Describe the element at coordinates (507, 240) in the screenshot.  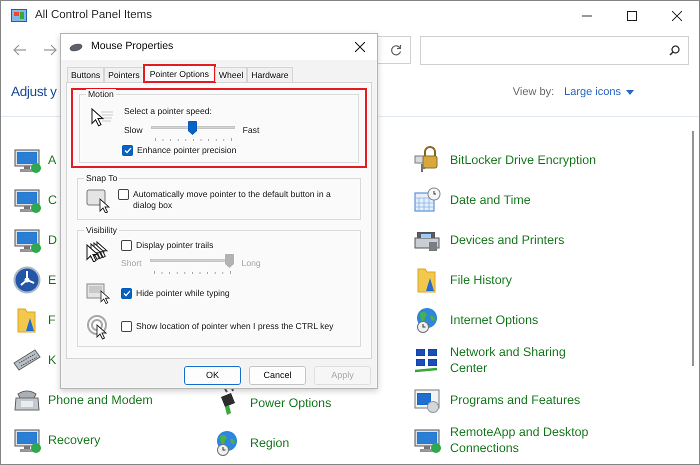
I see `control-panel-link: Devices and Printers` at that location.